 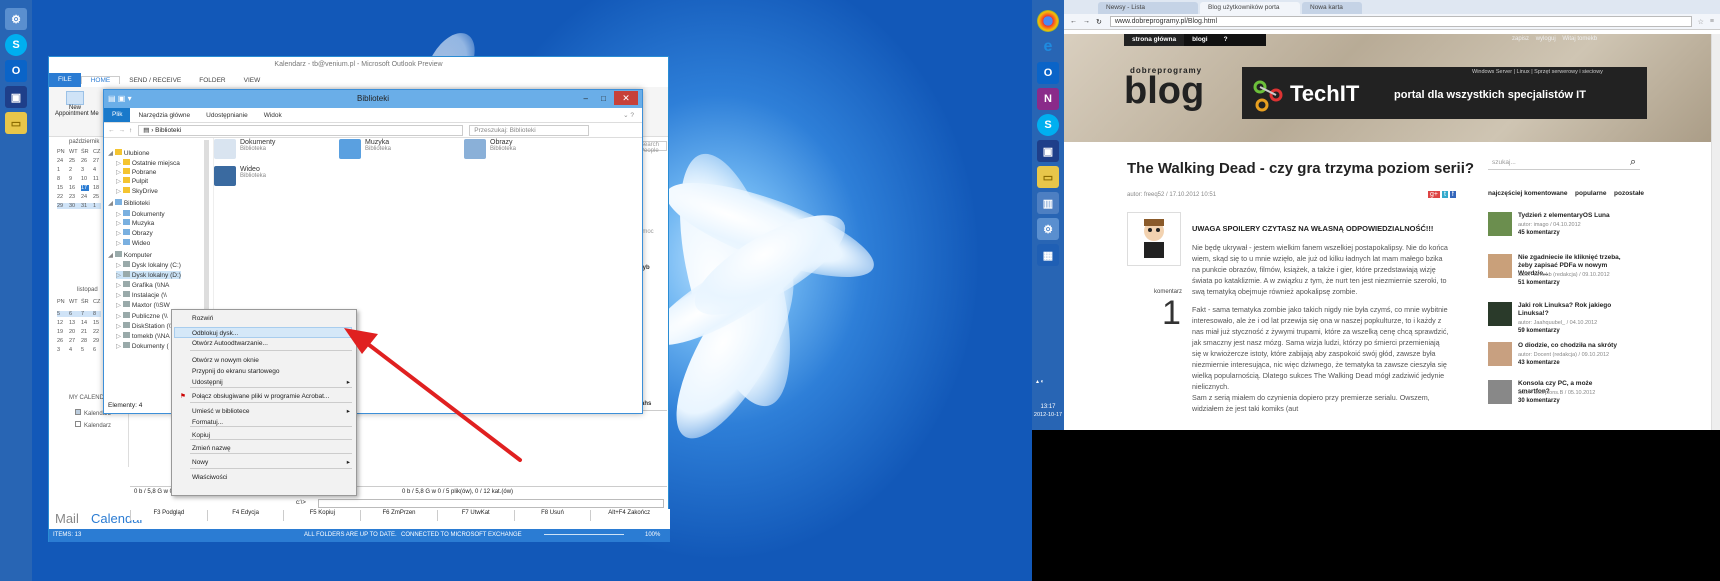 I want to click on calendar-day: 22, so click(x=61, y=197).